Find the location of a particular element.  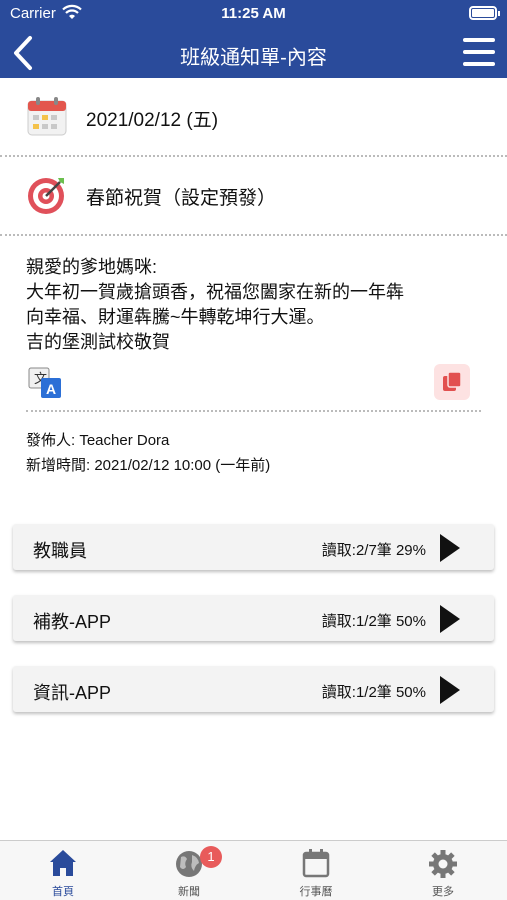

read-group-row: 教職員 讀取:2/7筆 29% is located at coordinates (253, 547).